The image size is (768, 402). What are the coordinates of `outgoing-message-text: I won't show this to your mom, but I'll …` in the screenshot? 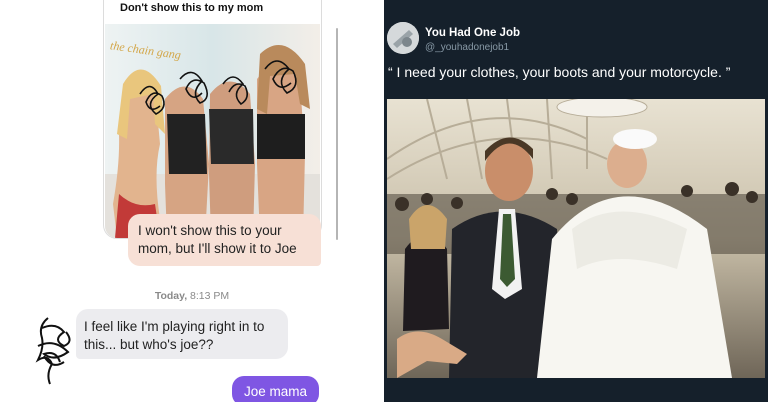 It's located at (217, 239).